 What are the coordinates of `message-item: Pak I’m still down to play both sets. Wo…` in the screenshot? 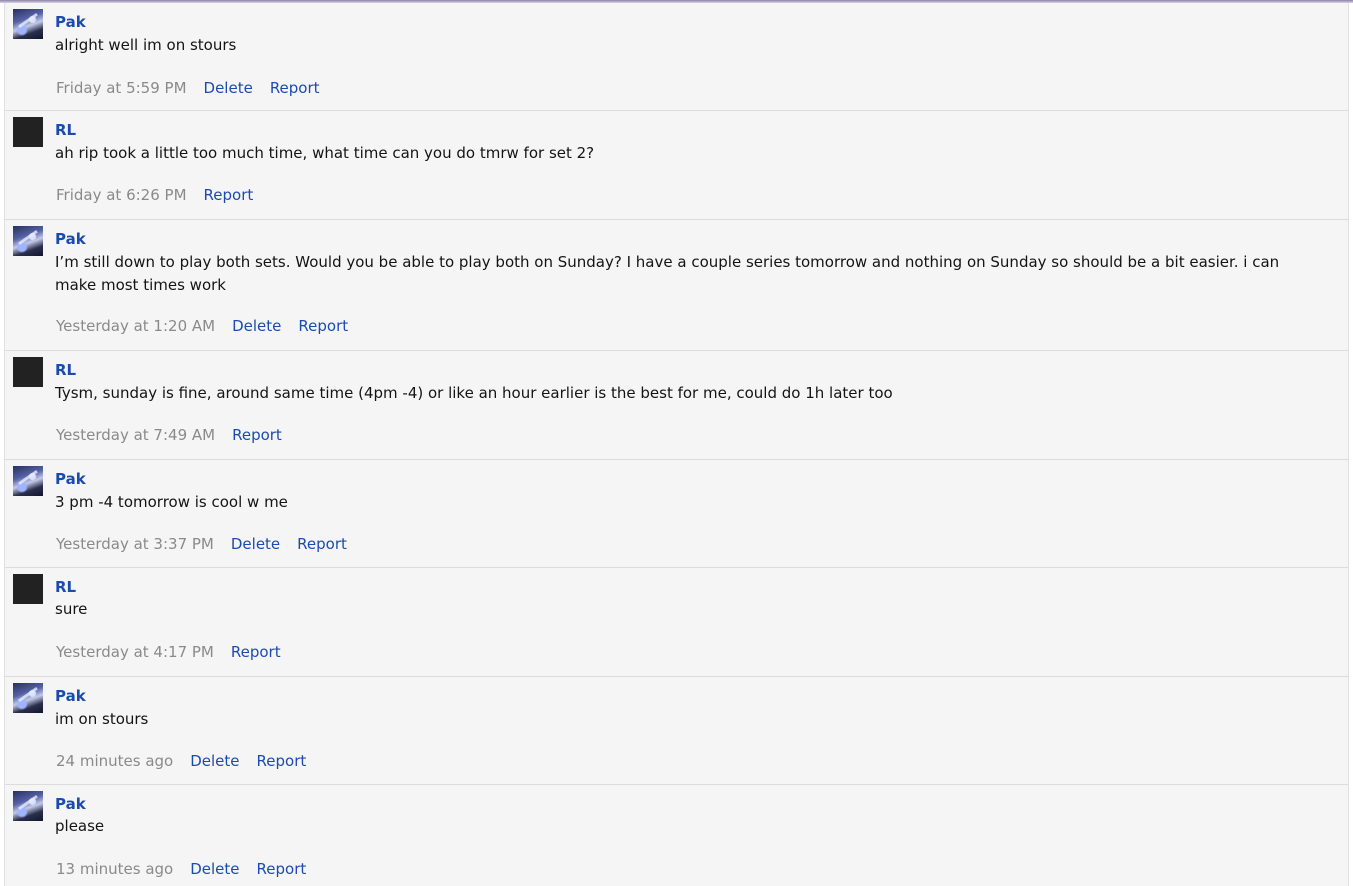 It's located at (676, 285).